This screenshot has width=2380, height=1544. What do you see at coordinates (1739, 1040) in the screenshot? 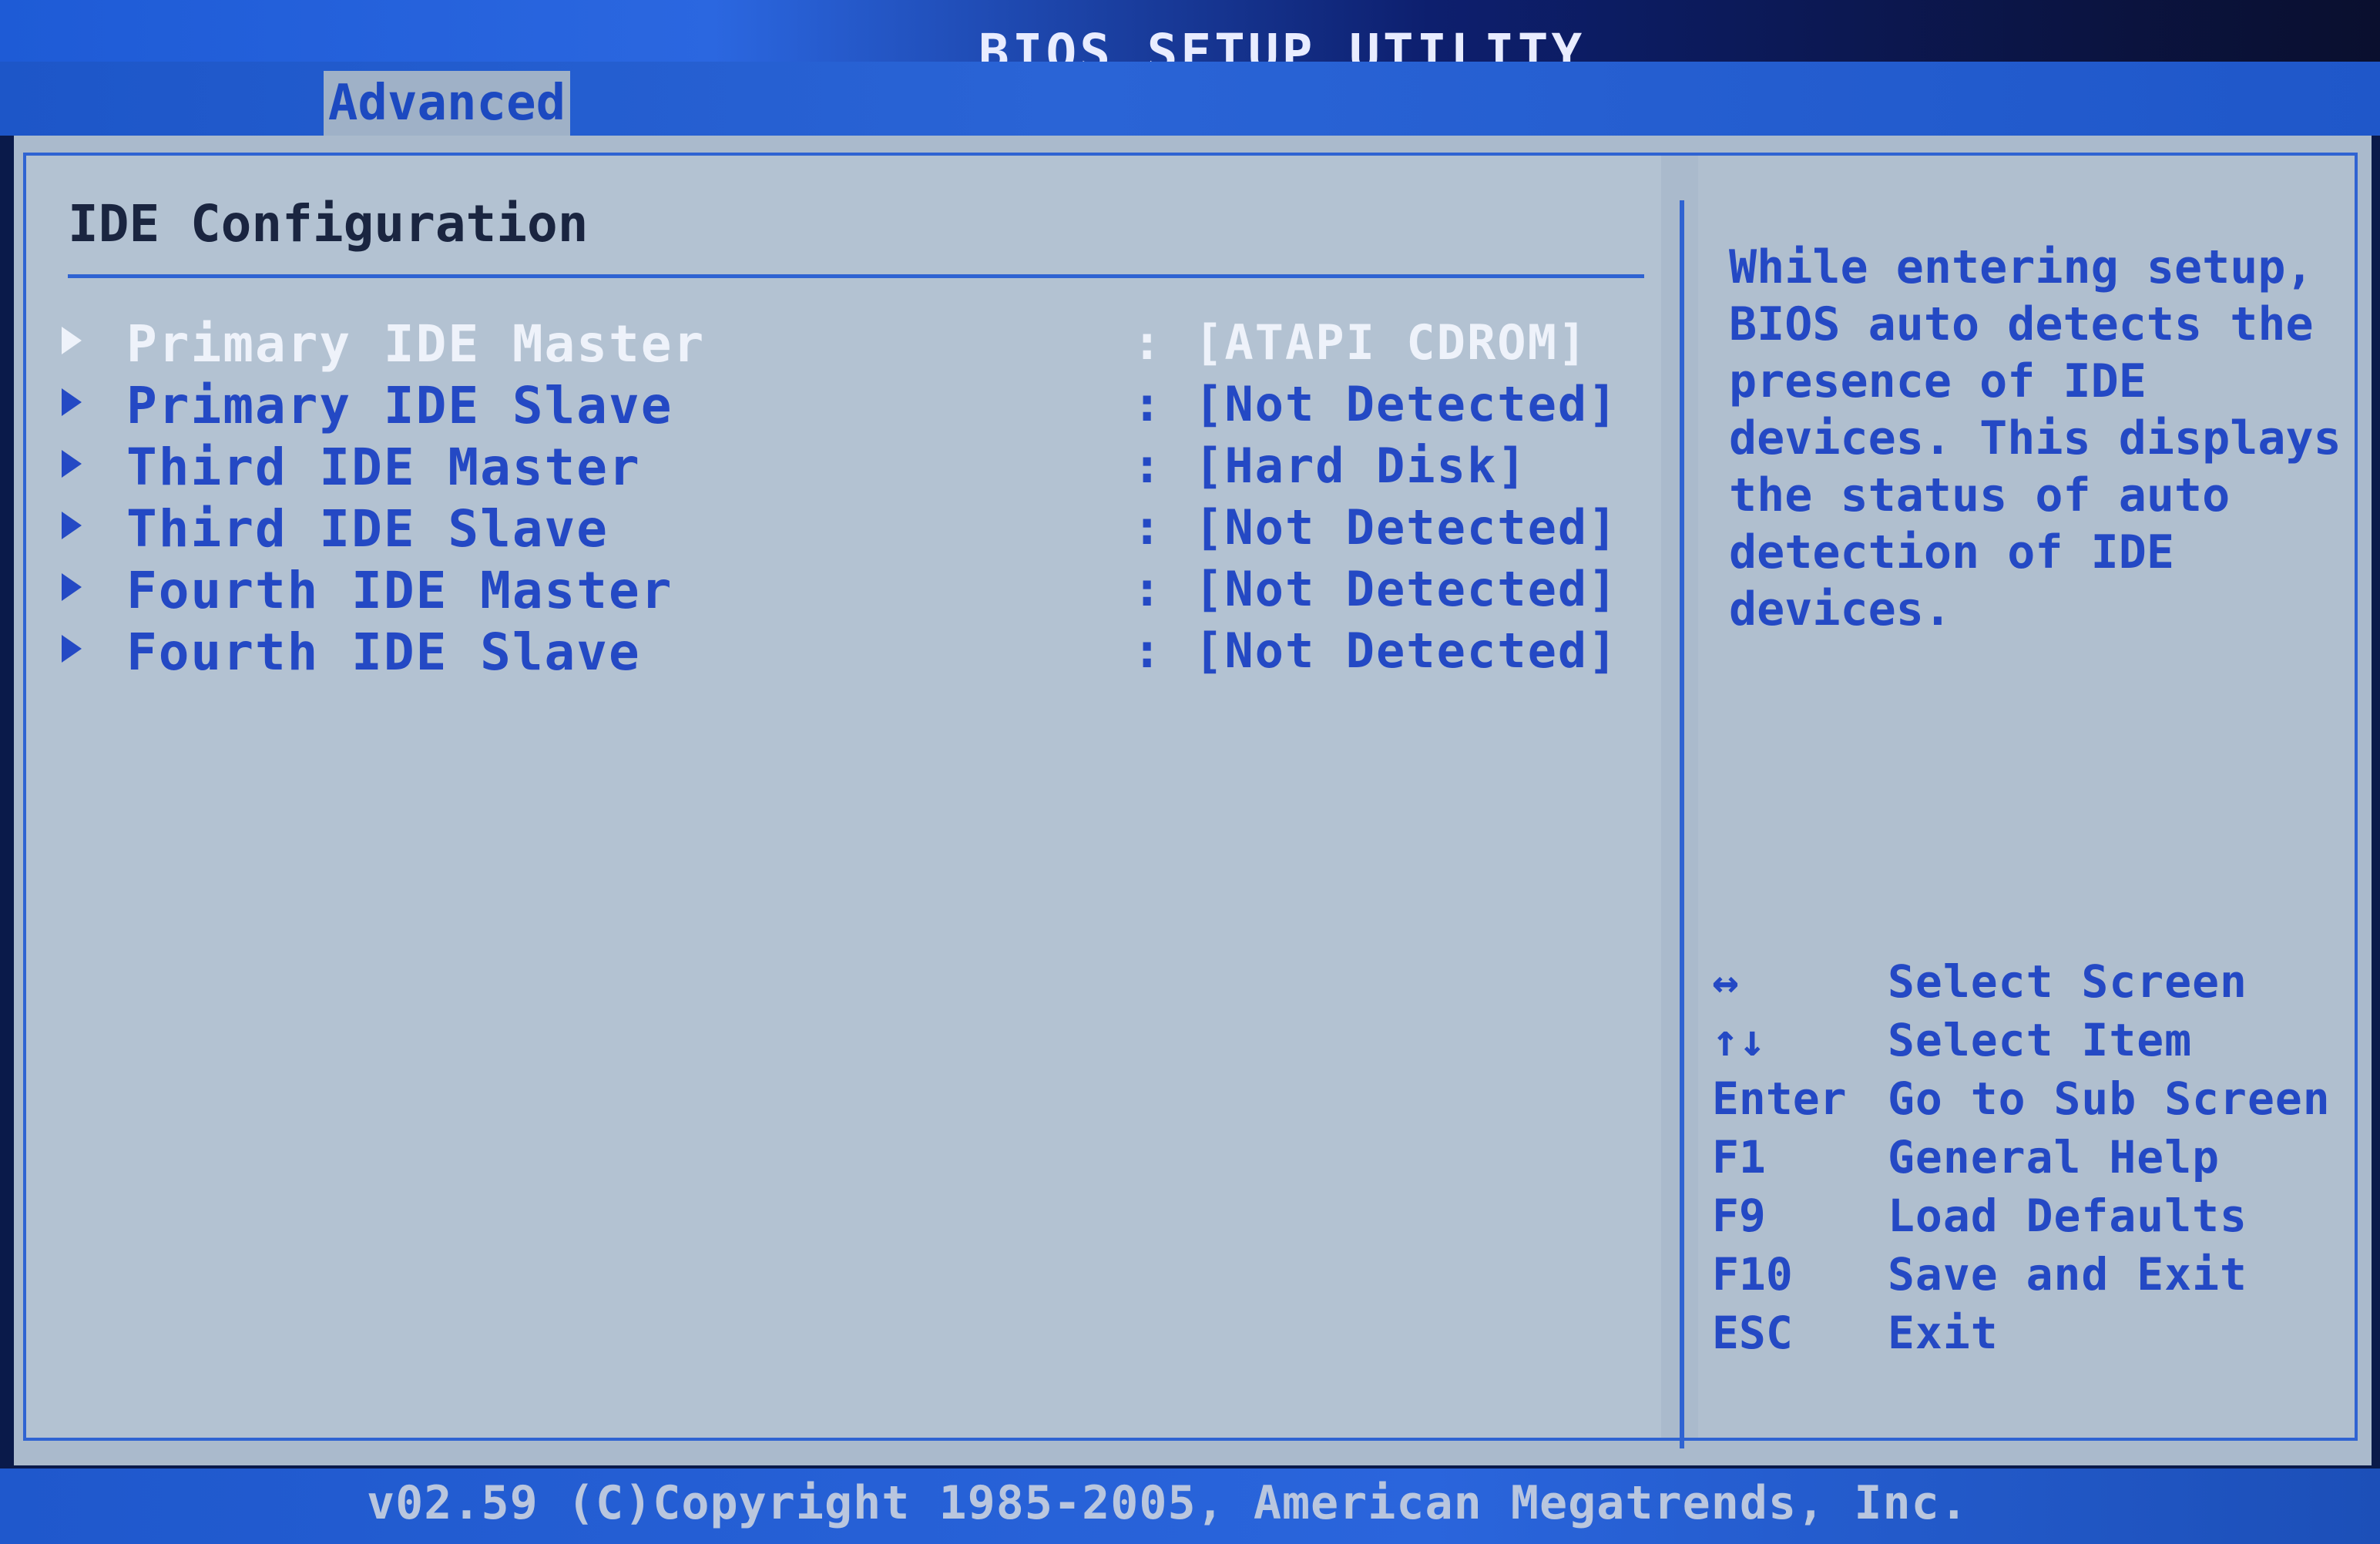
I see `up-down-arrows-icon: ↑↓` at bounding box center [1739, 1040].